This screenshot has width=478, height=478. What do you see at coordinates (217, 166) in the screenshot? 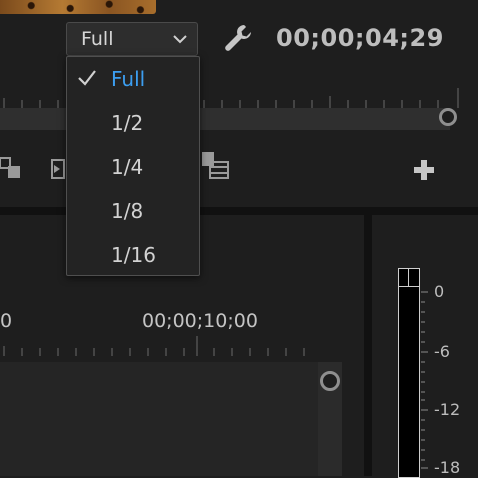
I see `export-frame-icon` at bounding box center [217, 166].